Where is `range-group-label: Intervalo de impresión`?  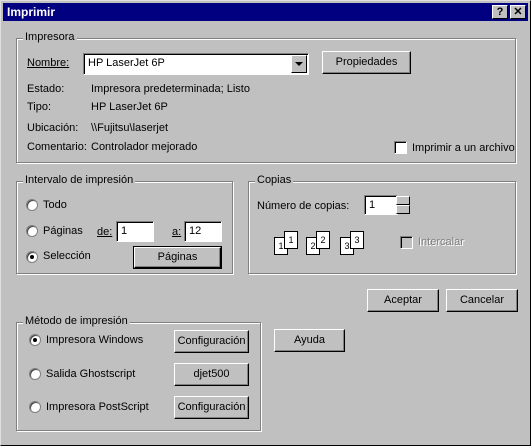 range-group-label: Intervalo de impresión is located at coordinates (79, 180).